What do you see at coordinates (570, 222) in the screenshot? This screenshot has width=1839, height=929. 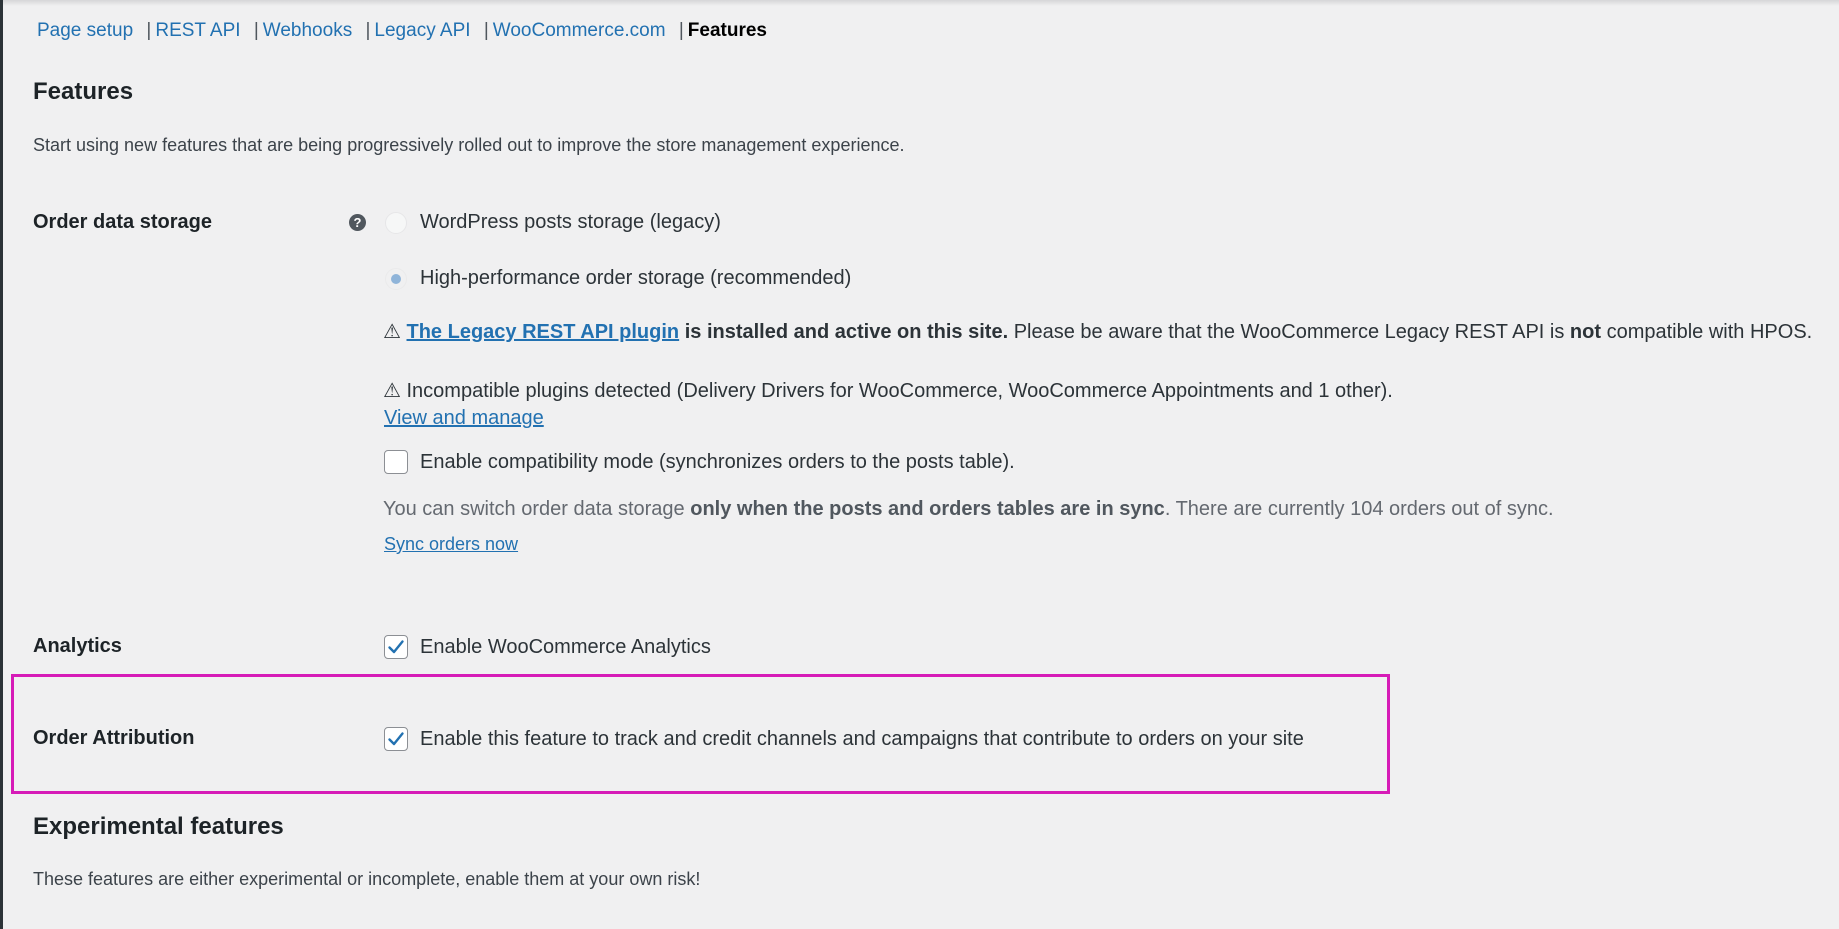 I see `radio-posts-storage-label: WordPress posts storage (legacy)` at bounding box center [570, 222].